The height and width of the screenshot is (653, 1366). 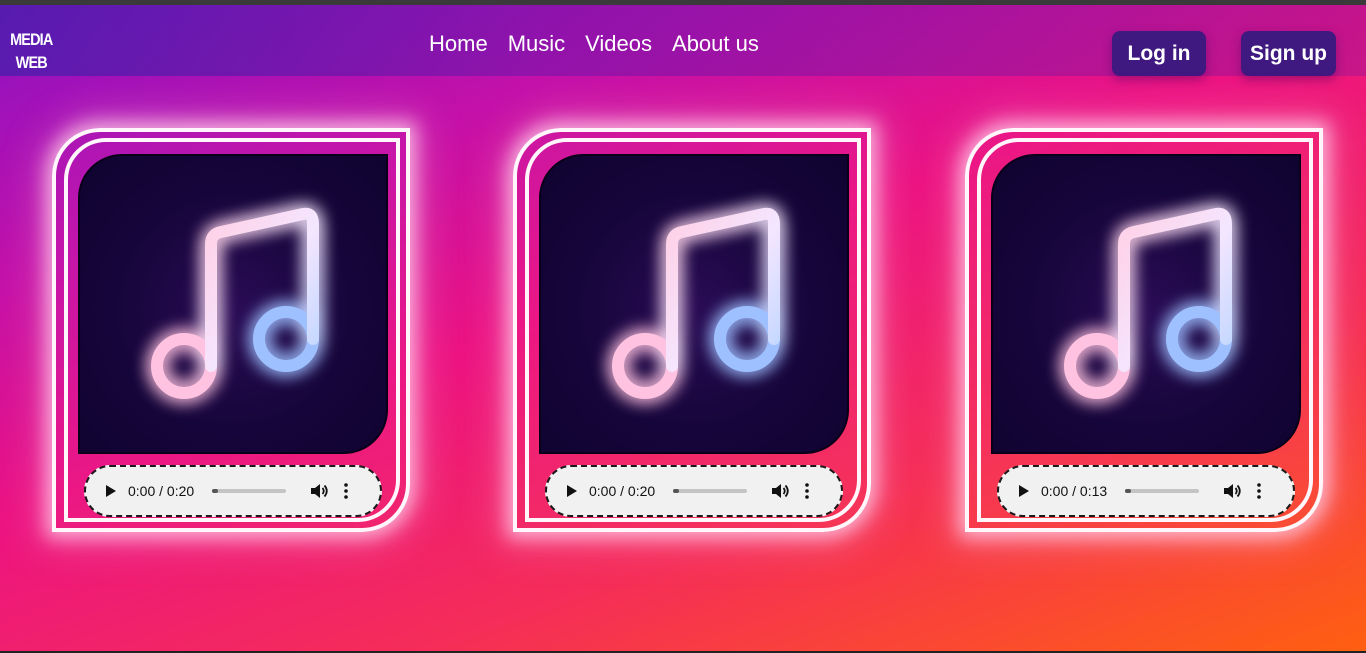 What do you see at coordinates (31, 62) in the screenshot?
I see `logo-line-2: WEB` at bounding box center [31, 62].